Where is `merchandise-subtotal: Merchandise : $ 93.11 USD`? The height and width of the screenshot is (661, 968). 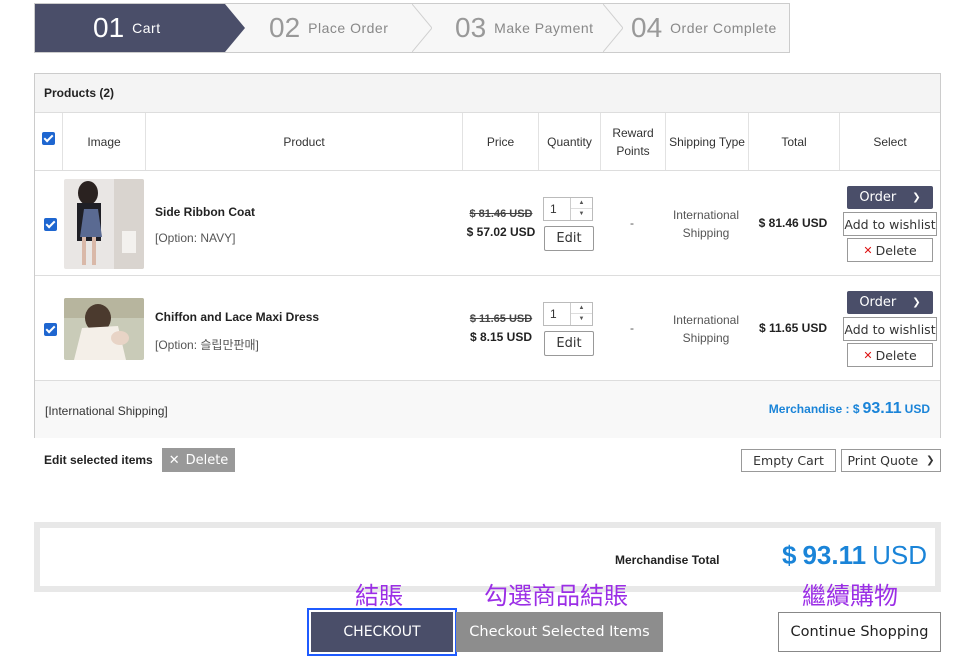
merchandise-subtotal: Merchandise : $ 93.11 USD is located at coordinates (849, 409).